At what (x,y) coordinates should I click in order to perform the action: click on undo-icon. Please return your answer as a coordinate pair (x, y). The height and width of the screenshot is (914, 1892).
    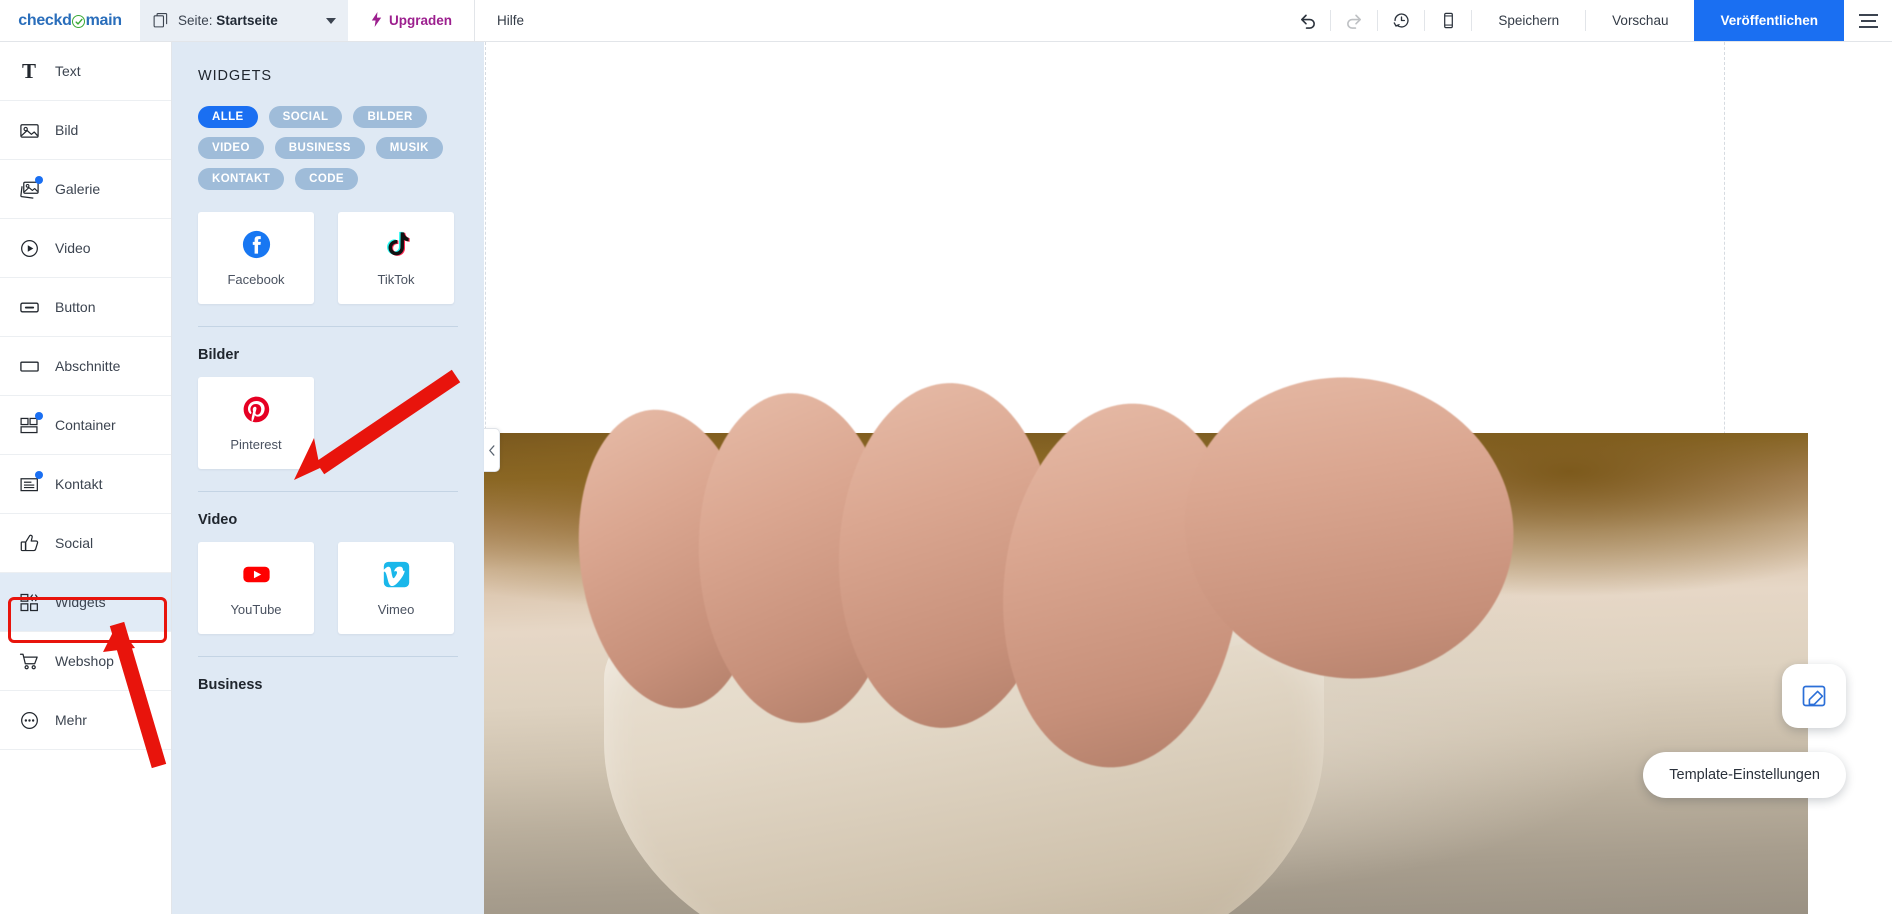
    Looking at the image, I should click on (1307, 20).